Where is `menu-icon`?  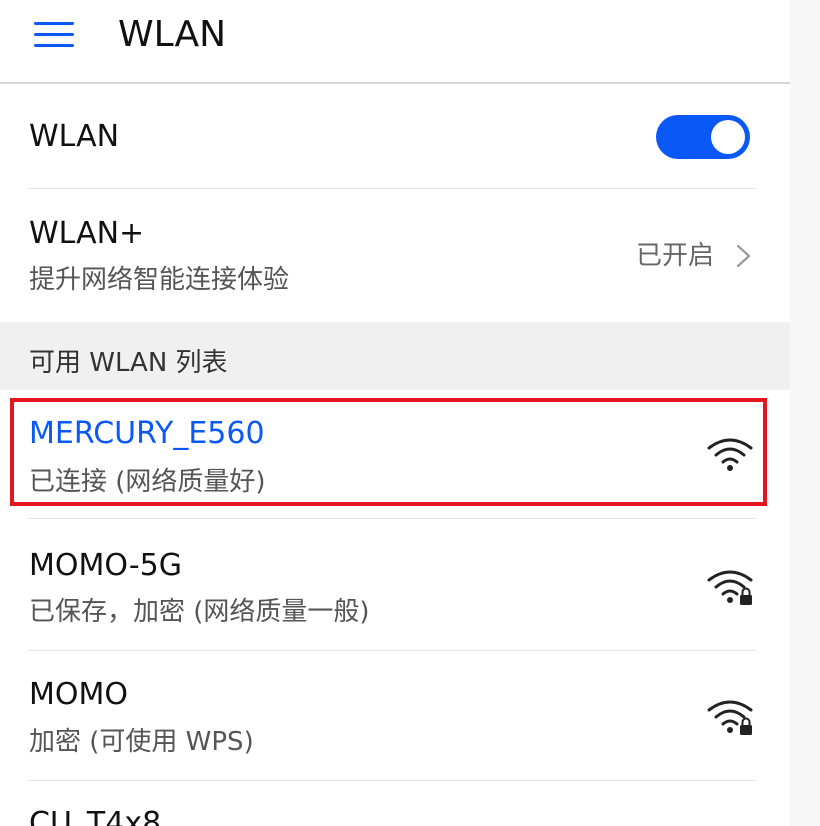 menu-icon is located at coordinates (54, 34).